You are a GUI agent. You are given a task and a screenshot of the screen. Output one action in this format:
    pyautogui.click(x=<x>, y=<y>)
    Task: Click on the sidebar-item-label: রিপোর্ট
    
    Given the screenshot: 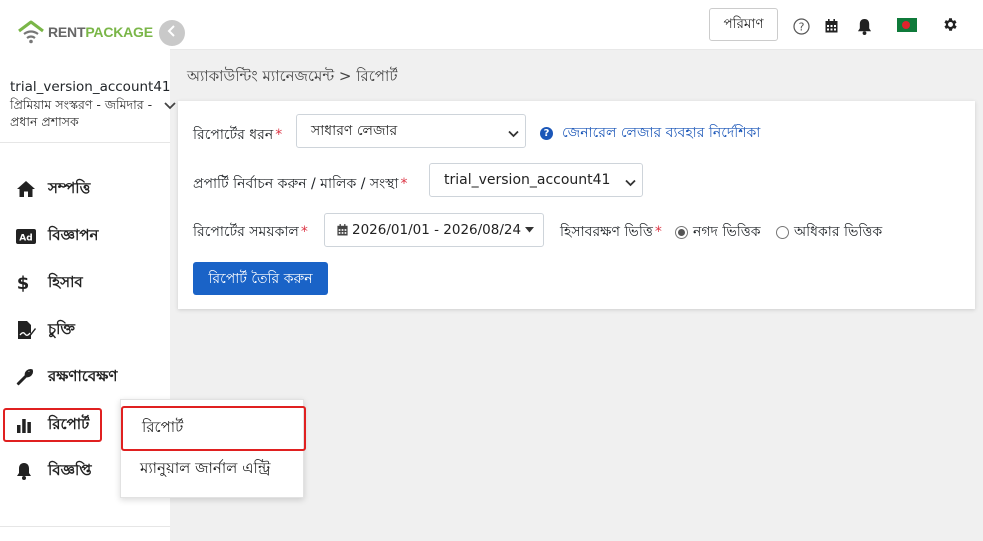 What is the action you would take?
    pyautogui.click(x=69, y=423)
    